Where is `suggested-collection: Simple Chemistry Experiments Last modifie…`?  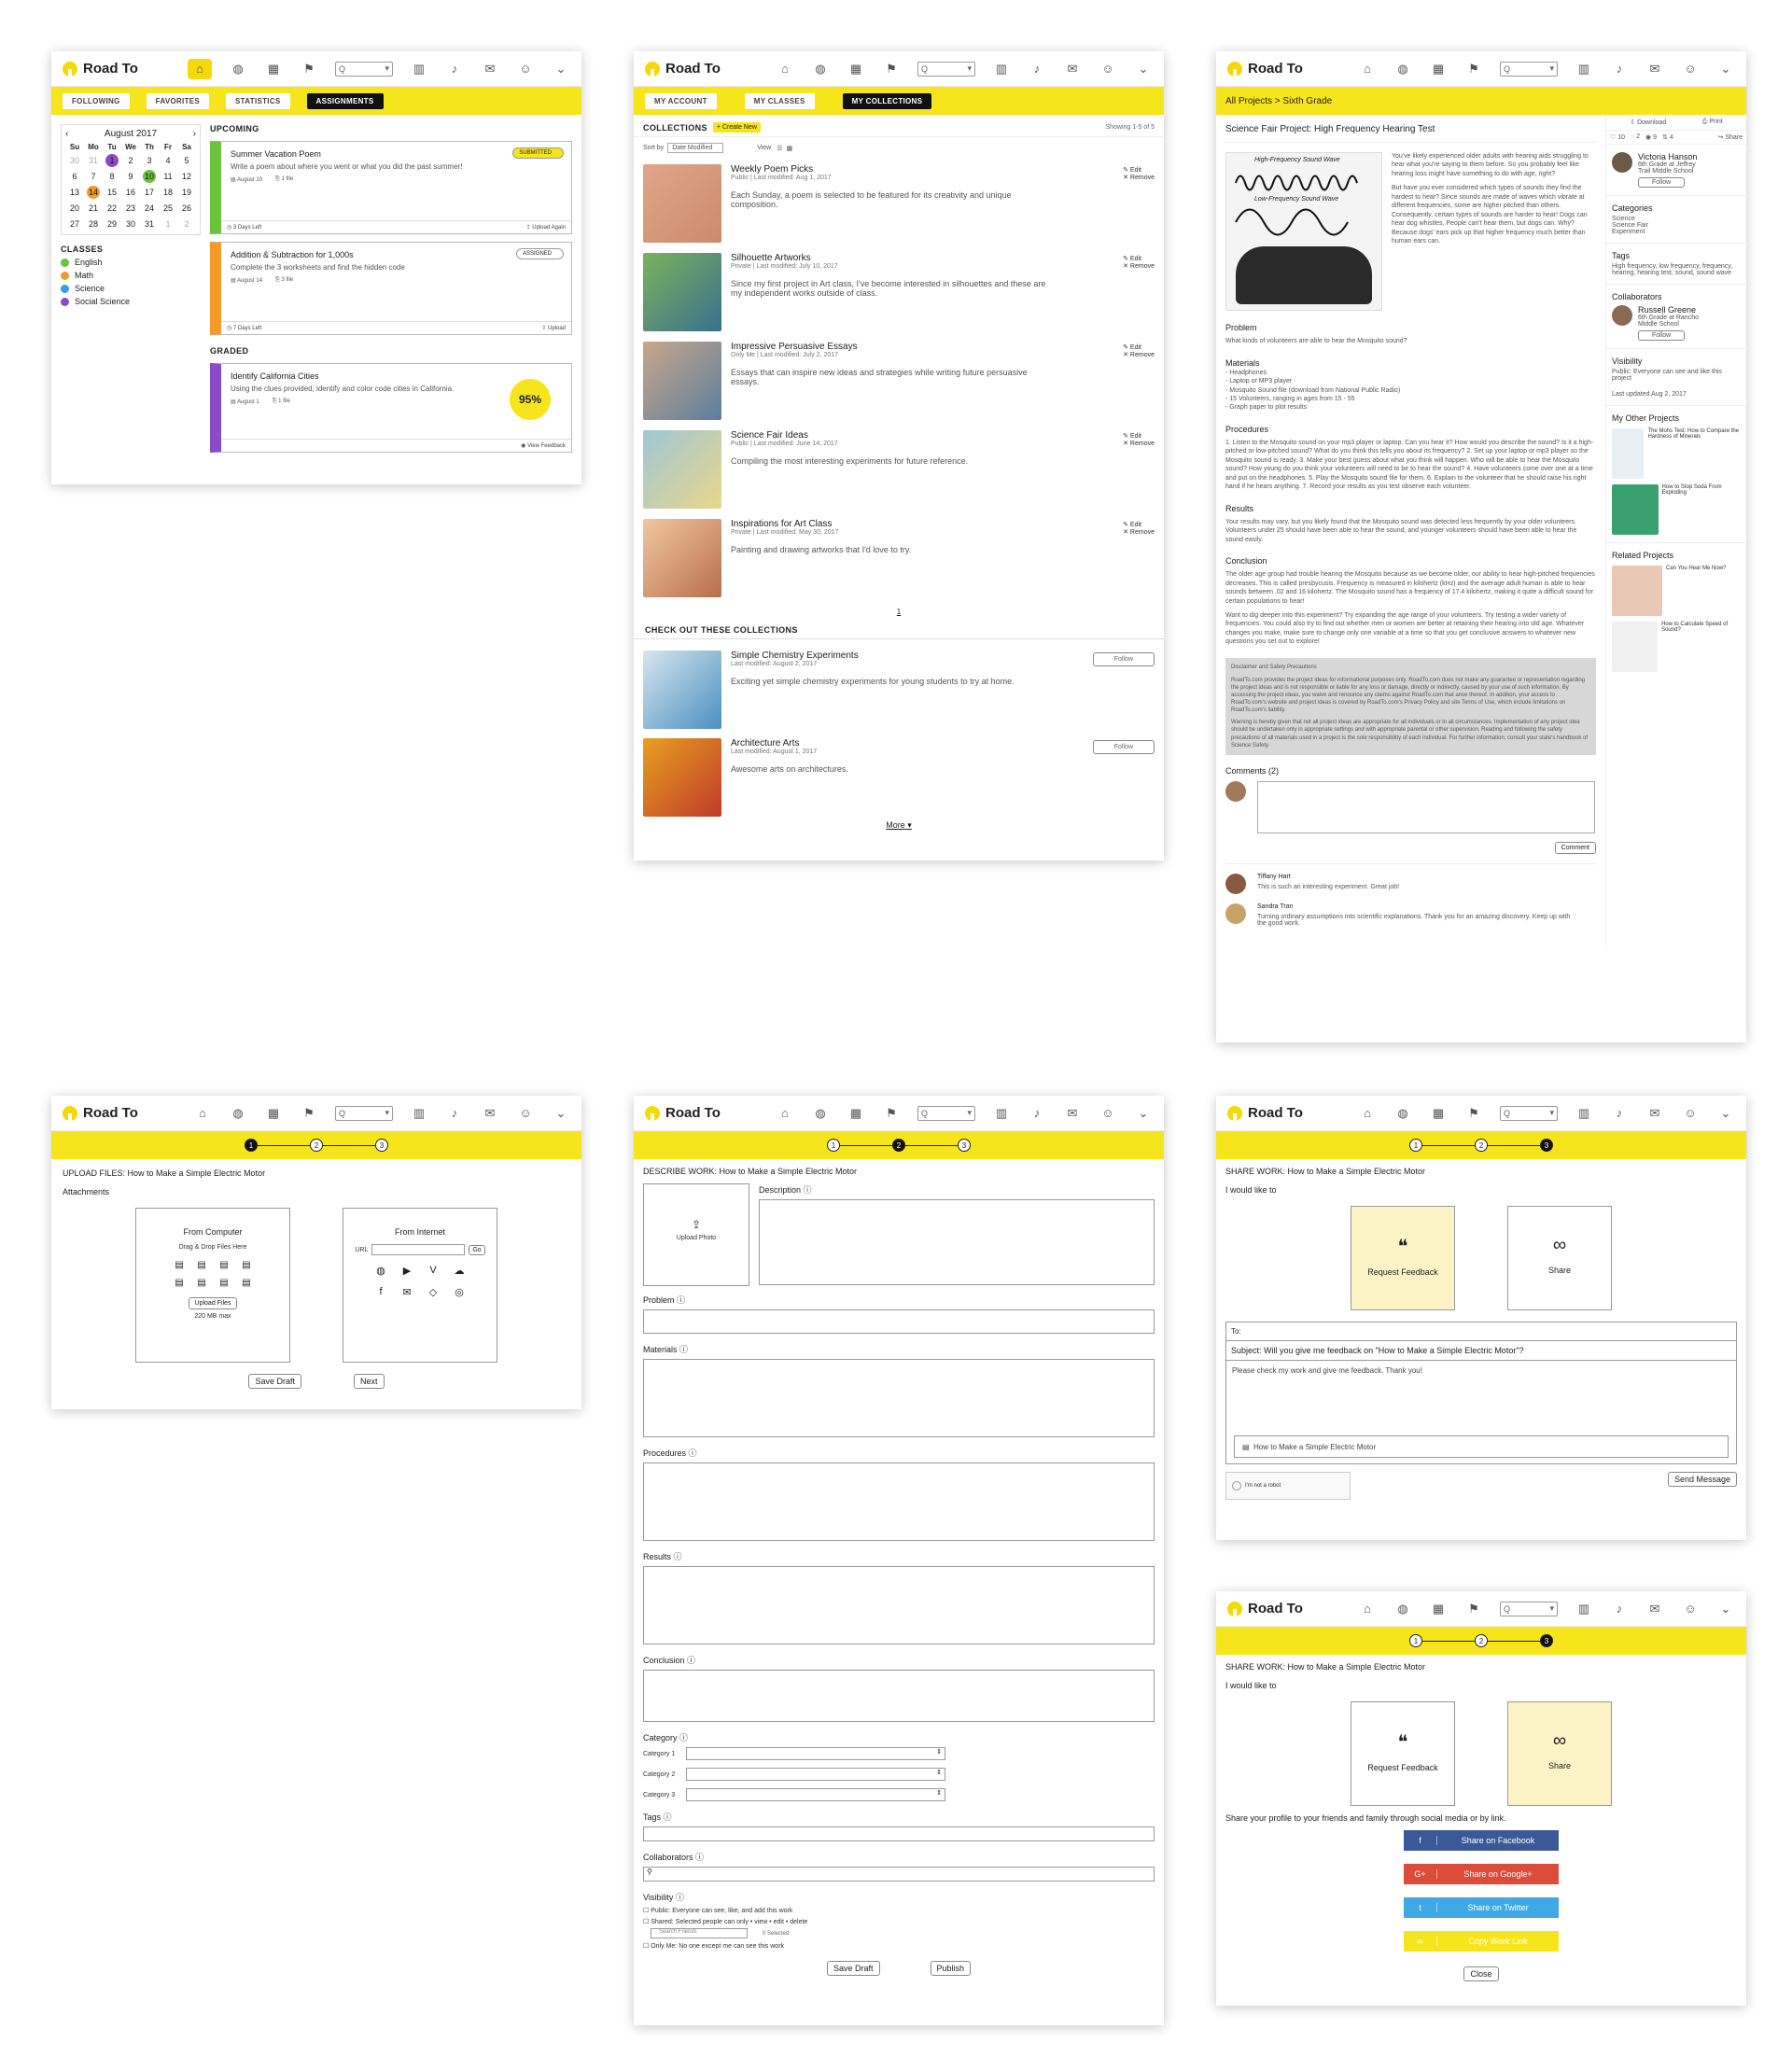
suggested-collection: Simple Chemistry Experiments Last modifie… is located at coordinates (899, 684).